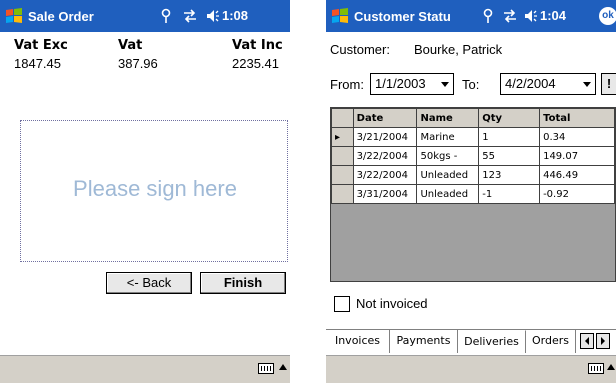 The width and height of the screenshot is (616, 383). I want to click on table-row: 3/22/2004 Unleaded 123 446.49, so click(473, 175).